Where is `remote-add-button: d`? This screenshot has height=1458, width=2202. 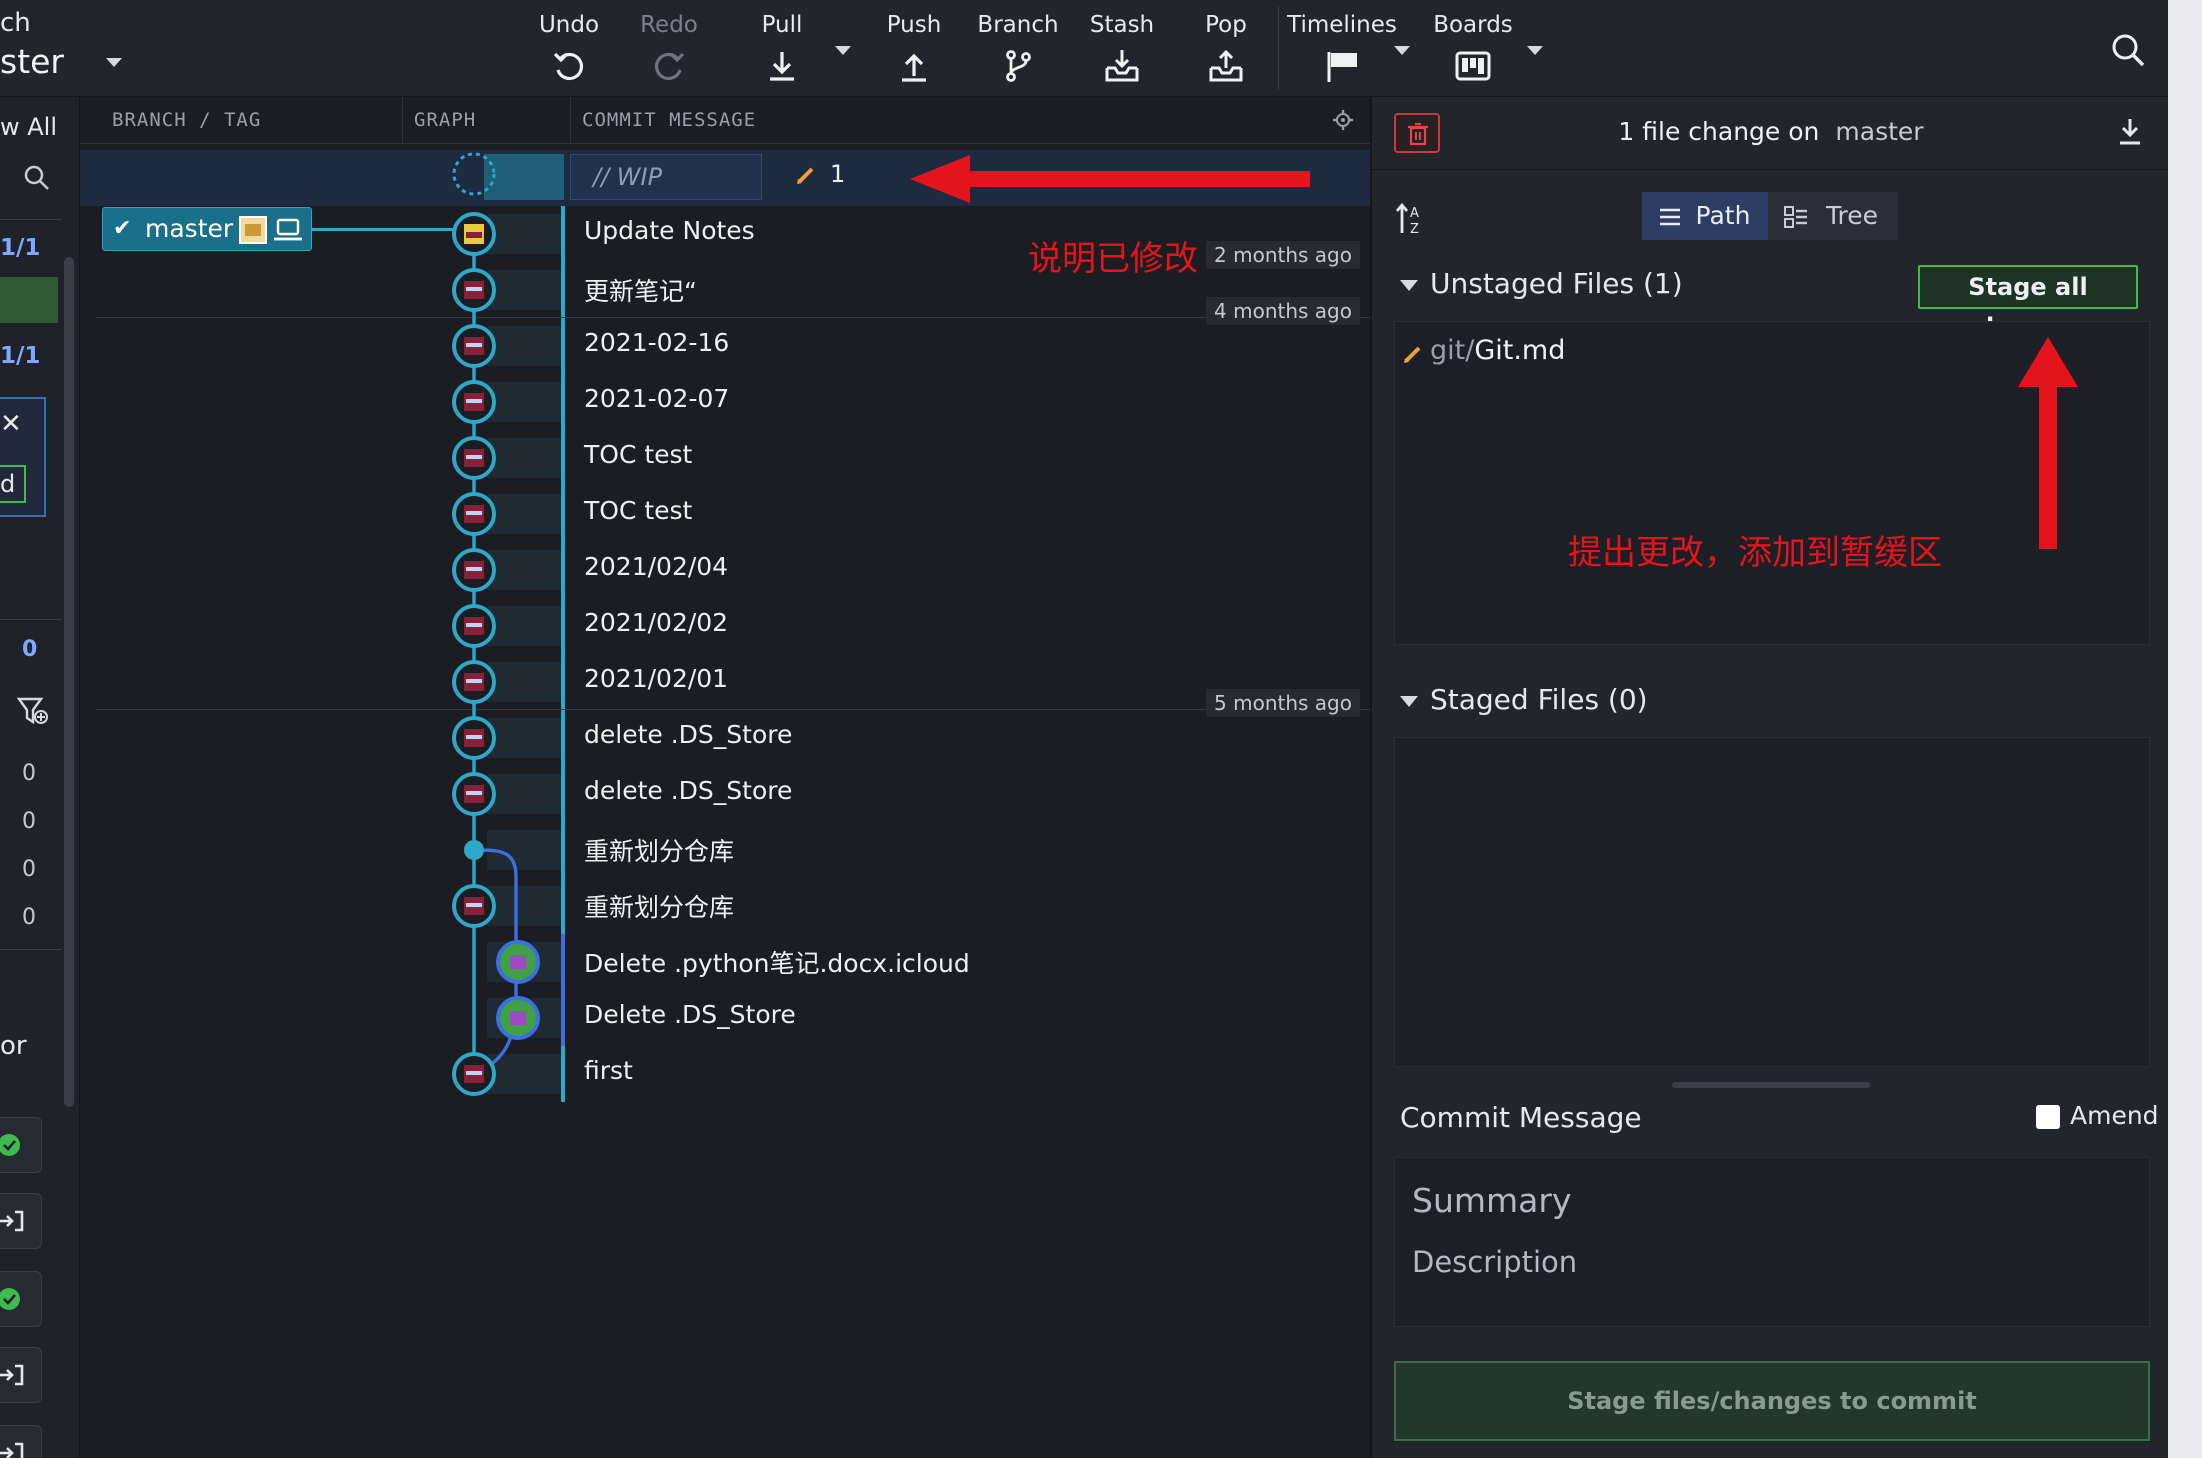
remote-add-button: d is located at coordinates (13, 484).